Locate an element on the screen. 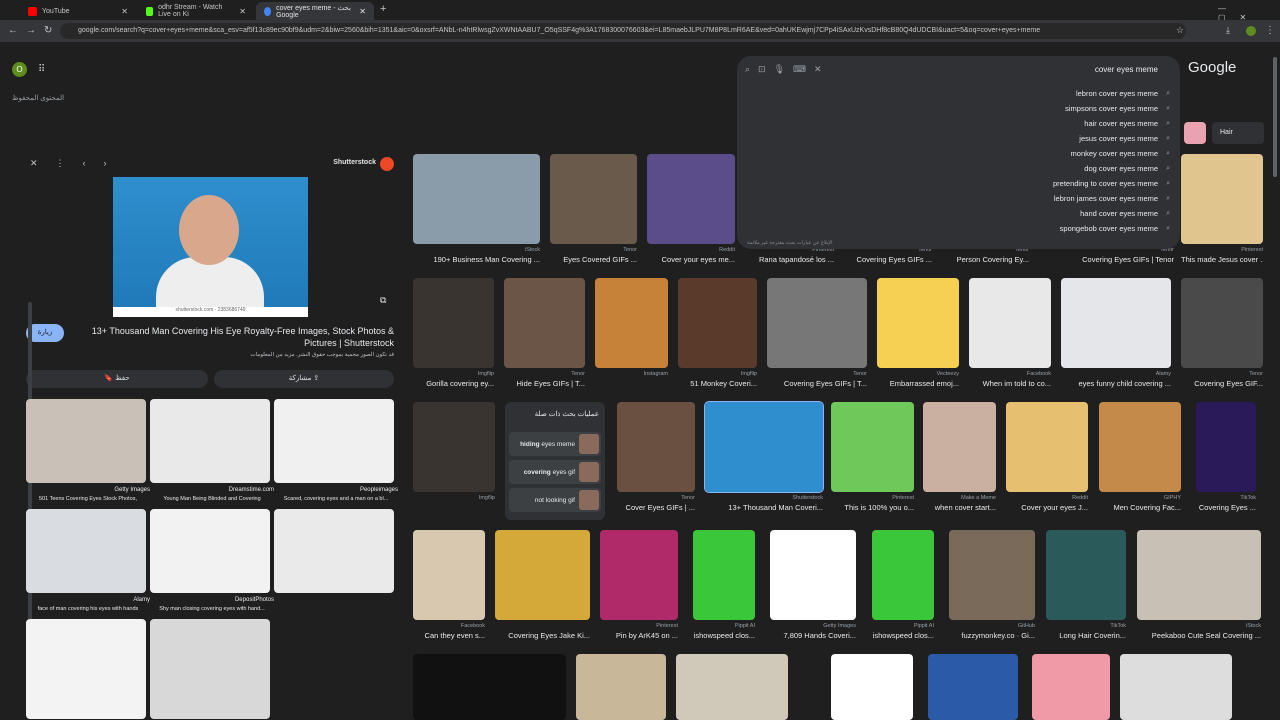 This screenshot has height=720, width=1280. prev-icon: ‹ is located at coordinates (84, 163).